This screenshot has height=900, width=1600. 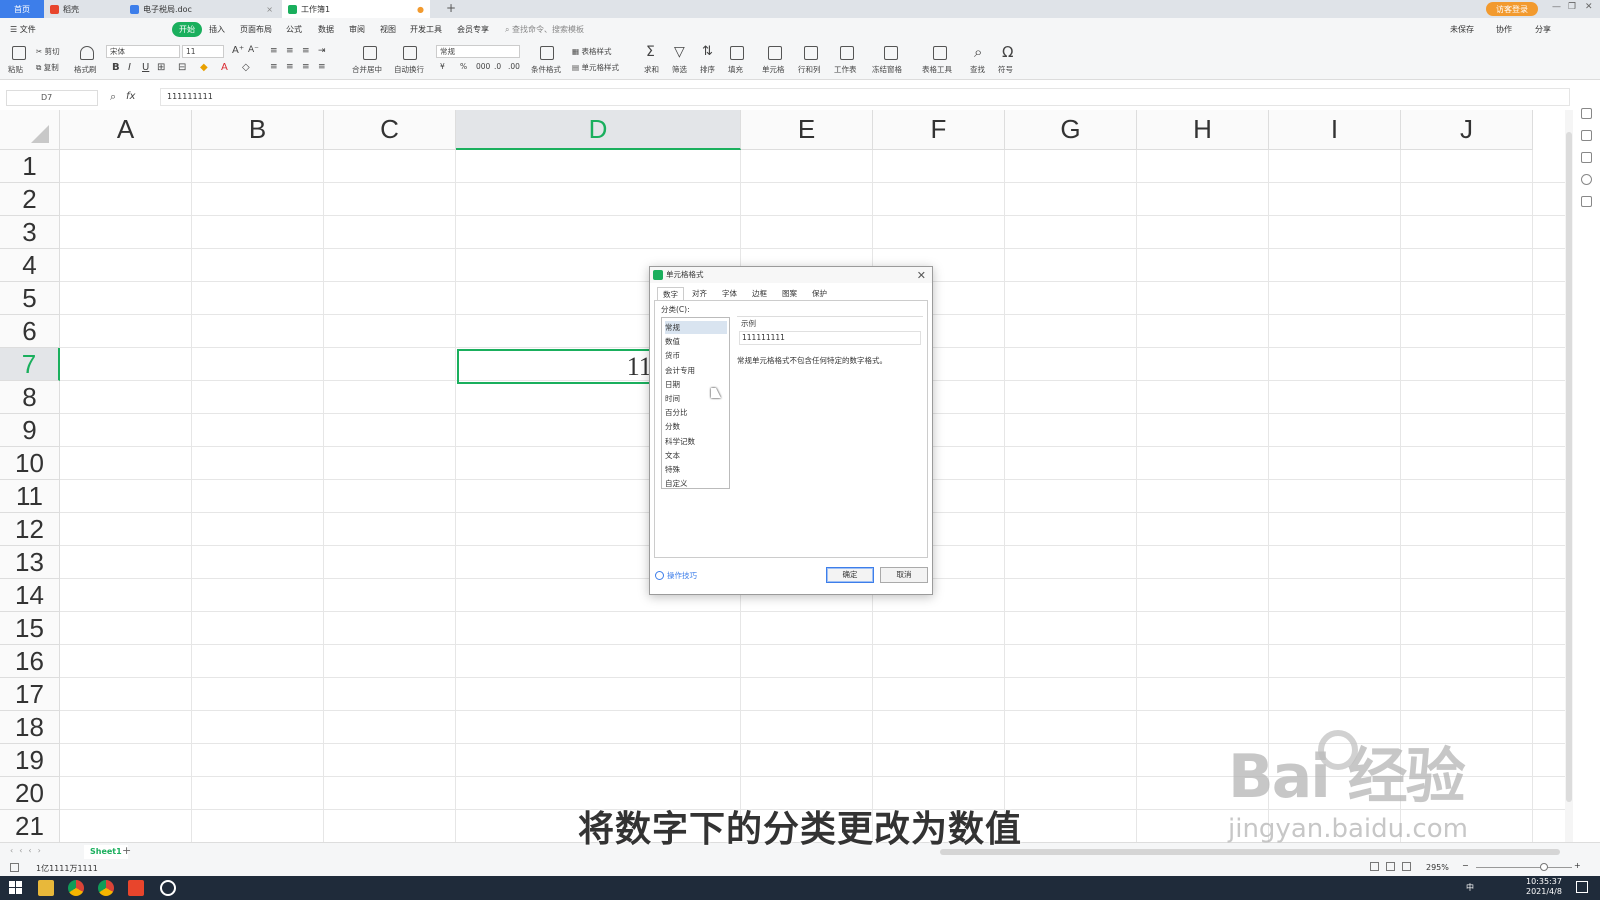 I want to click on paste-button: 粘贴, so click(x=15, y=69).